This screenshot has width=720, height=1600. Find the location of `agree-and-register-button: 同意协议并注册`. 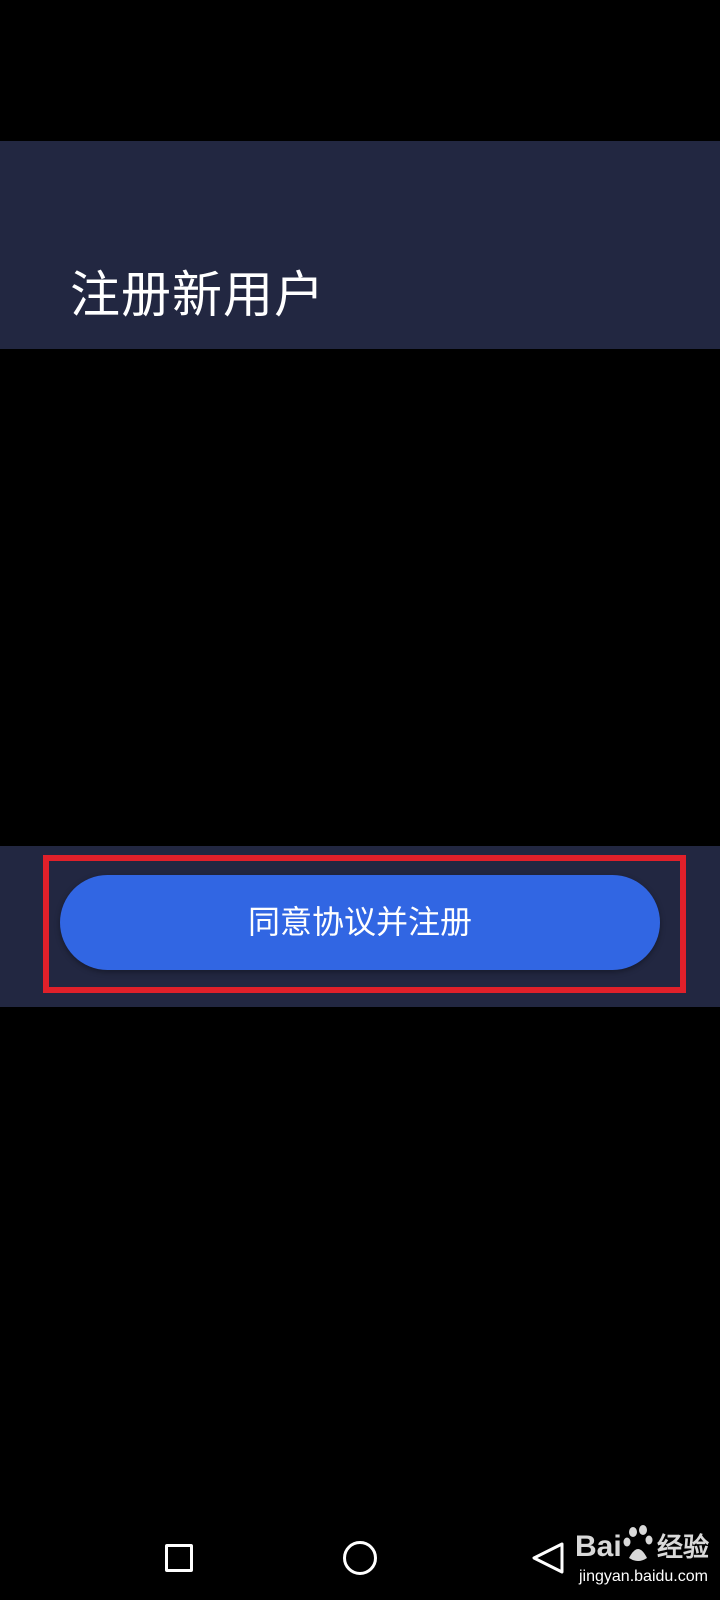

agree-and-register-button: 同意协议并注册 is located at coordinates (360, 922).